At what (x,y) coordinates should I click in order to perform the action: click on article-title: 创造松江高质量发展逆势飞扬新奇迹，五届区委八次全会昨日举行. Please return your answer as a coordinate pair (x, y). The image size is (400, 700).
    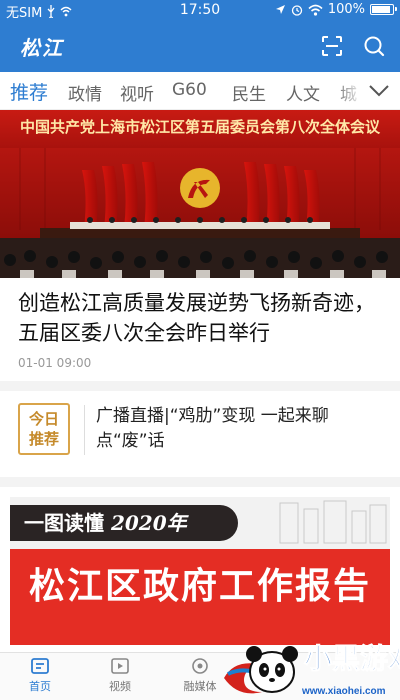
    Looking at the image, I should click on (203, 318).